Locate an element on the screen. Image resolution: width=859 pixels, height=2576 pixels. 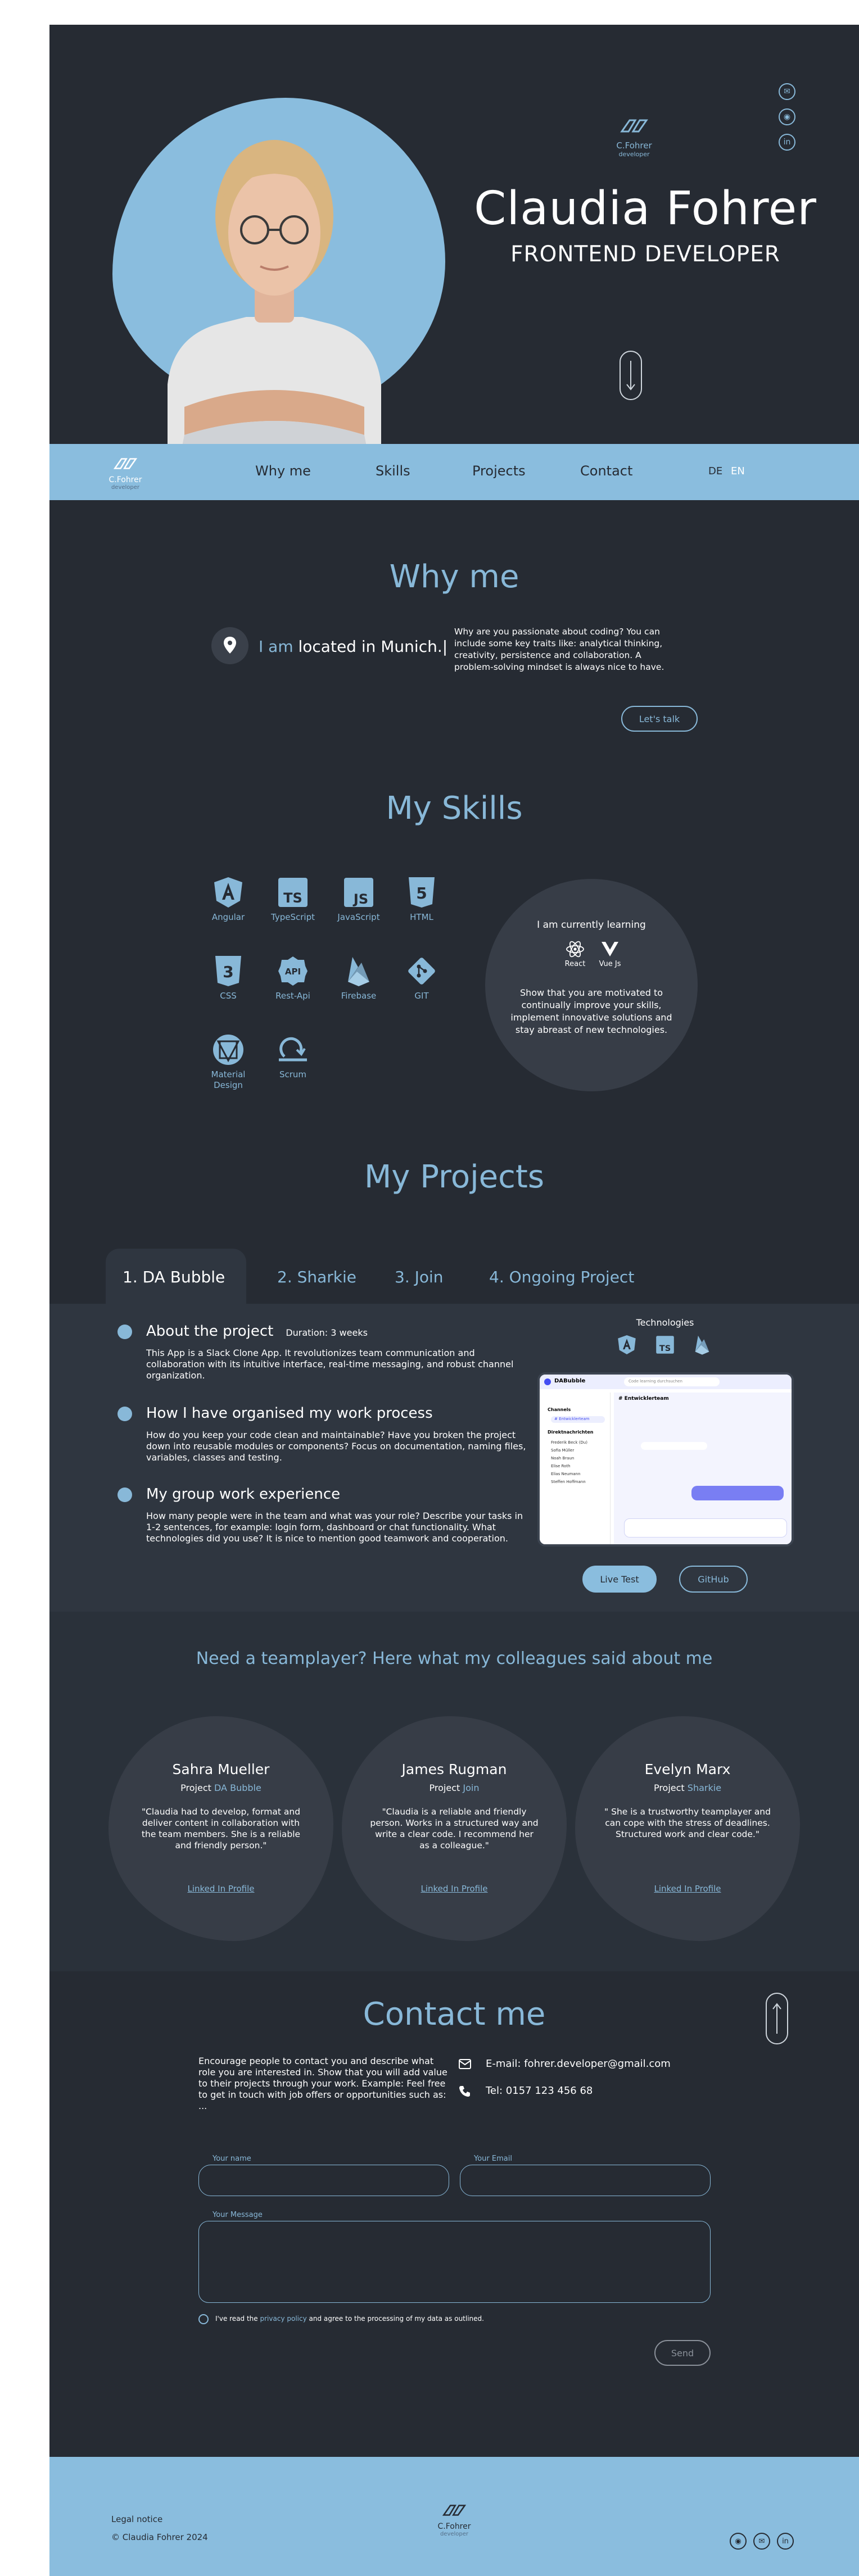
material-design-icon is located at coordinates (229, 1049).